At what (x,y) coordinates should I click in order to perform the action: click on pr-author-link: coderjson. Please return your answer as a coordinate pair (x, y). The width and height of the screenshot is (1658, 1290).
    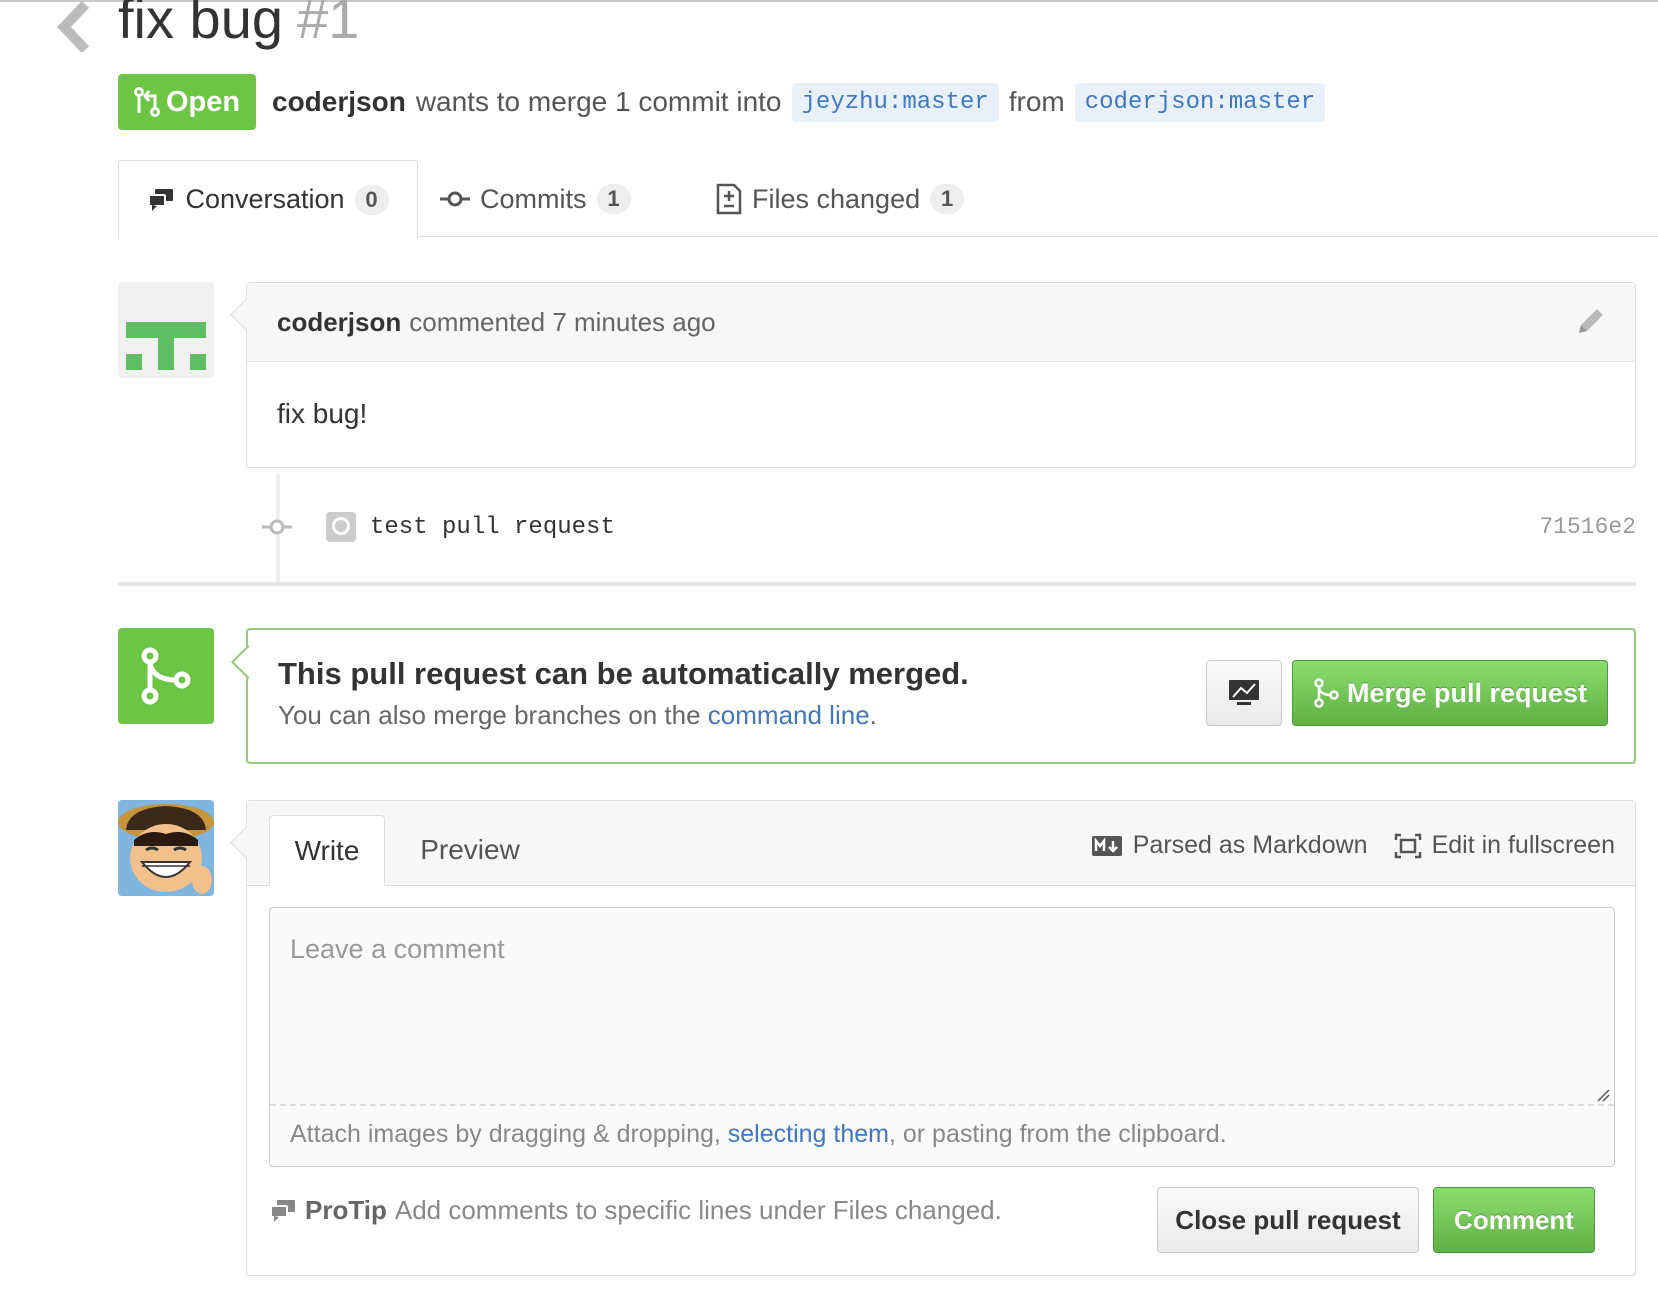
    Looking at the image, I should click on (339, 102).